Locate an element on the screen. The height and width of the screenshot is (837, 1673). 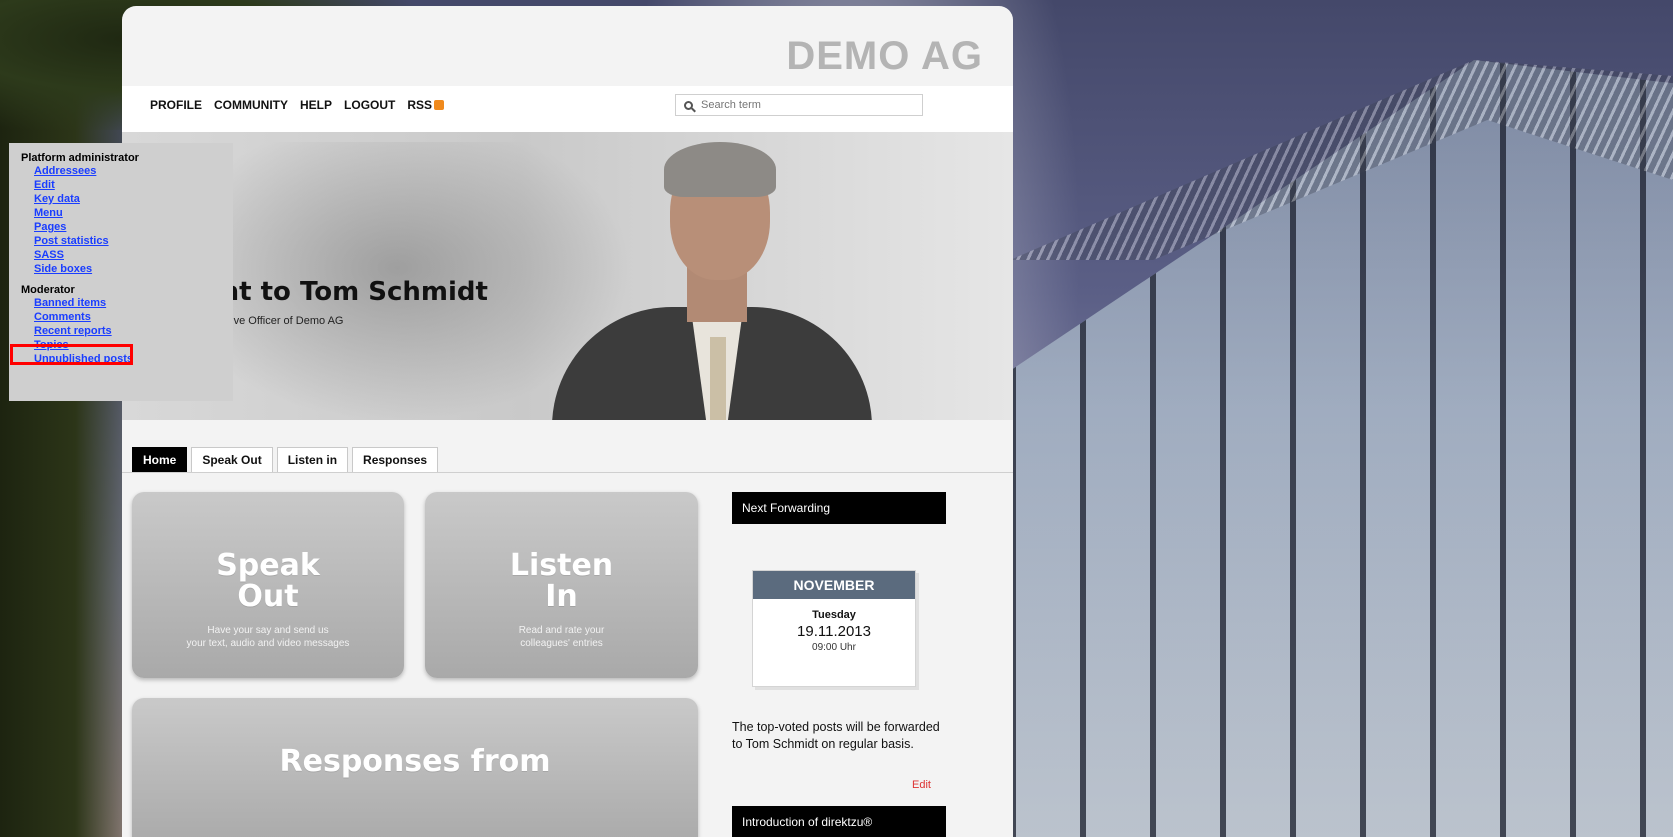
speak-out-tile-title-2: Out is located at coordinates (268, 596).